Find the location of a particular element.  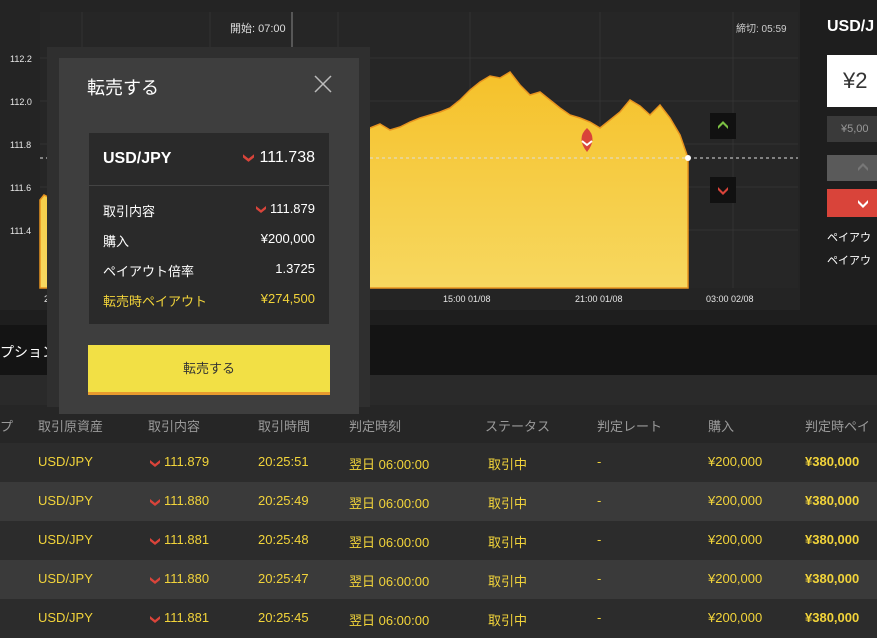

column-header: 購入 is located at coordinates (721, 426).